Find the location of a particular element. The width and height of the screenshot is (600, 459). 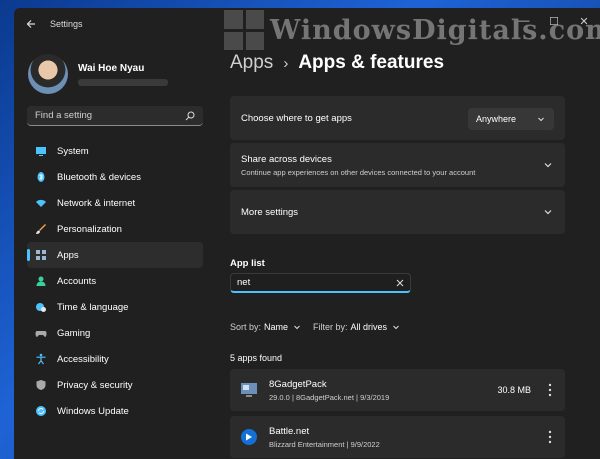

app-source-dropdown: Anywhere is located at coordinates (511, 119).